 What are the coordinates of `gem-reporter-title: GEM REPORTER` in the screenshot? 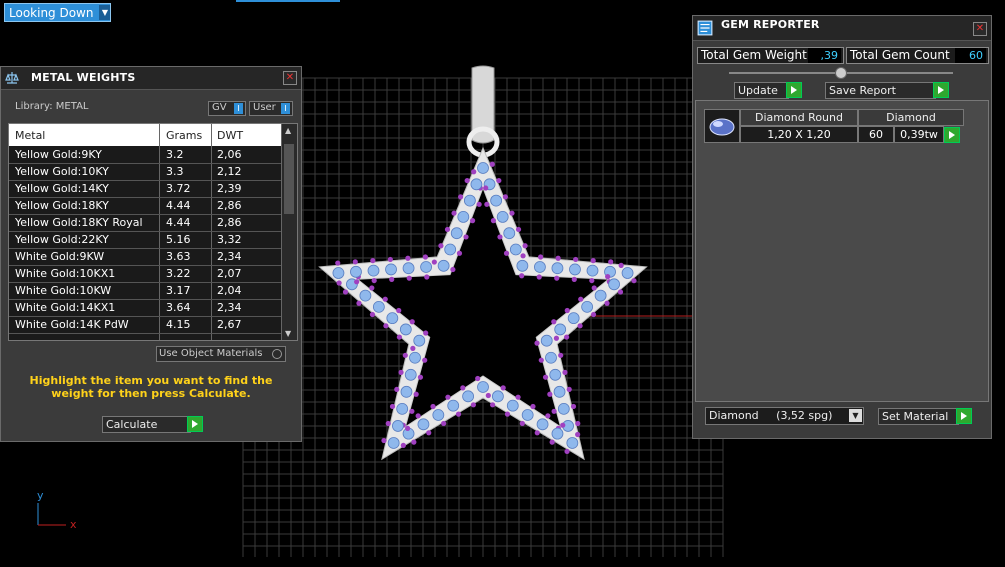 It's located at (770, 24).